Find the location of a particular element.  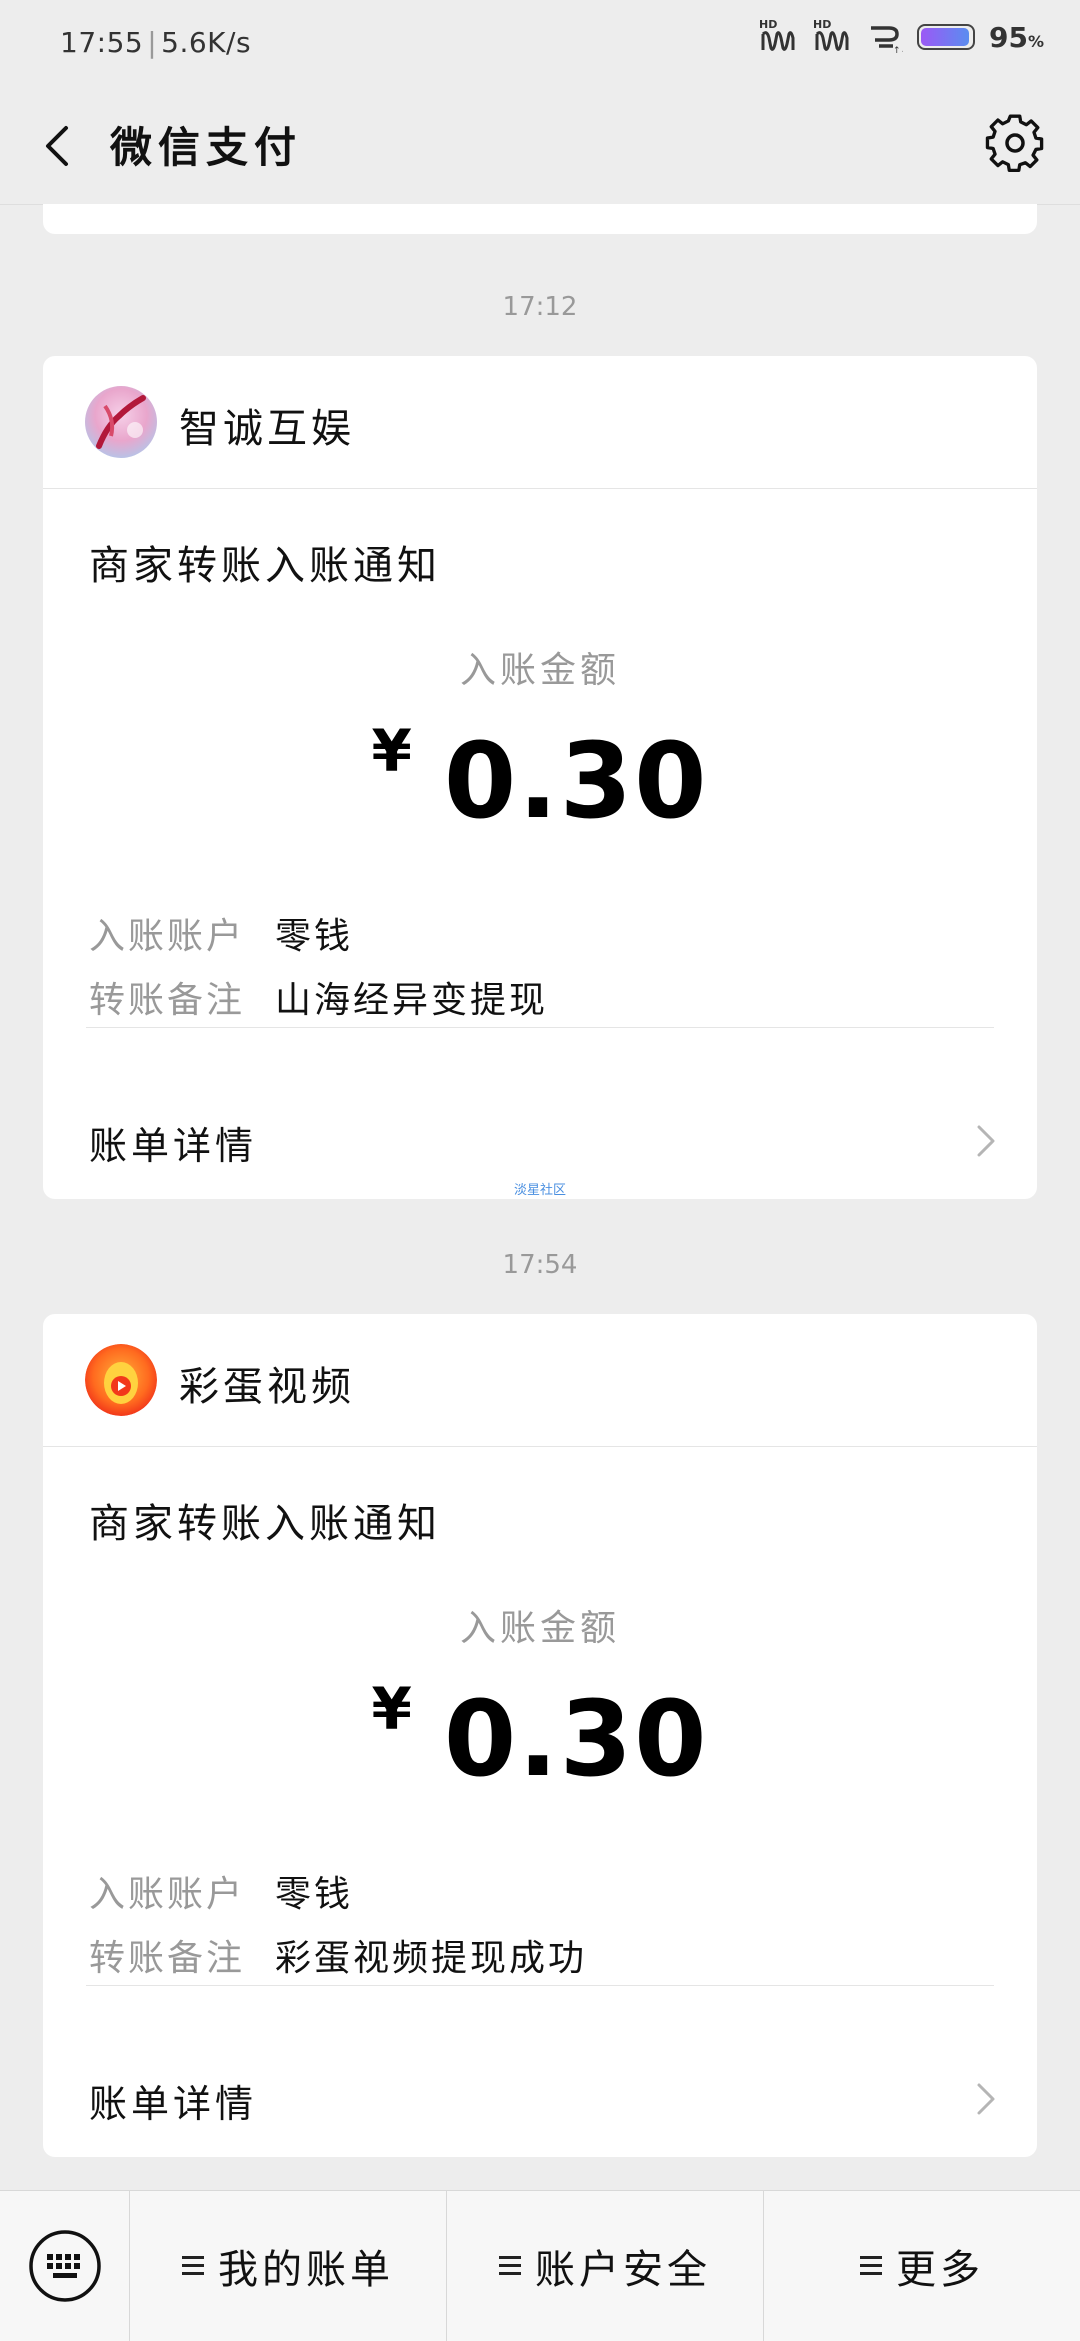

menu-label: 我的账单 is located at coordinates (306, 2270).